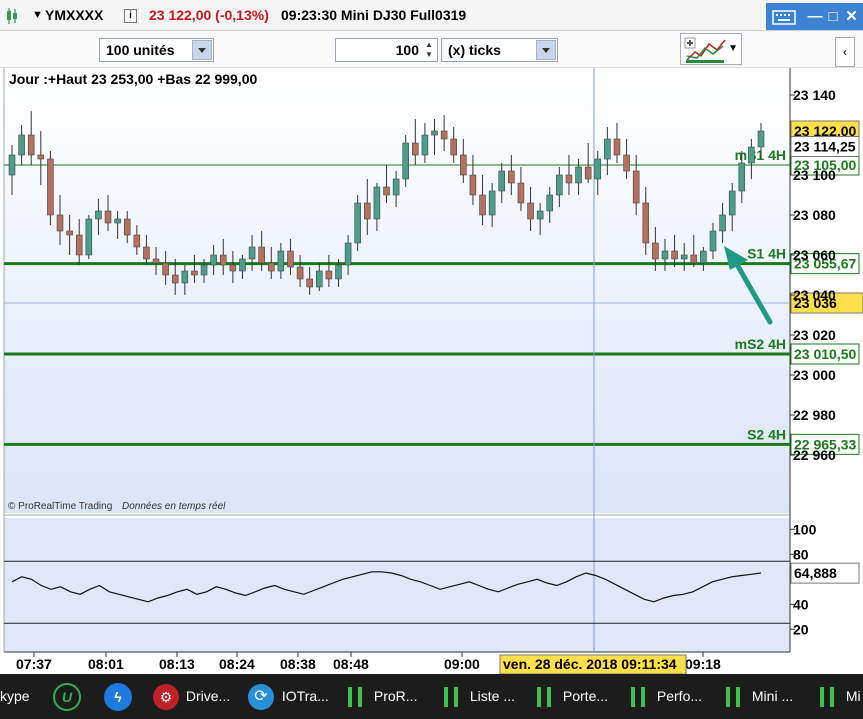  Describe the element at coordinates (814, 295) in the screenshot. I see `price-tick-label: 23 040` at that location.